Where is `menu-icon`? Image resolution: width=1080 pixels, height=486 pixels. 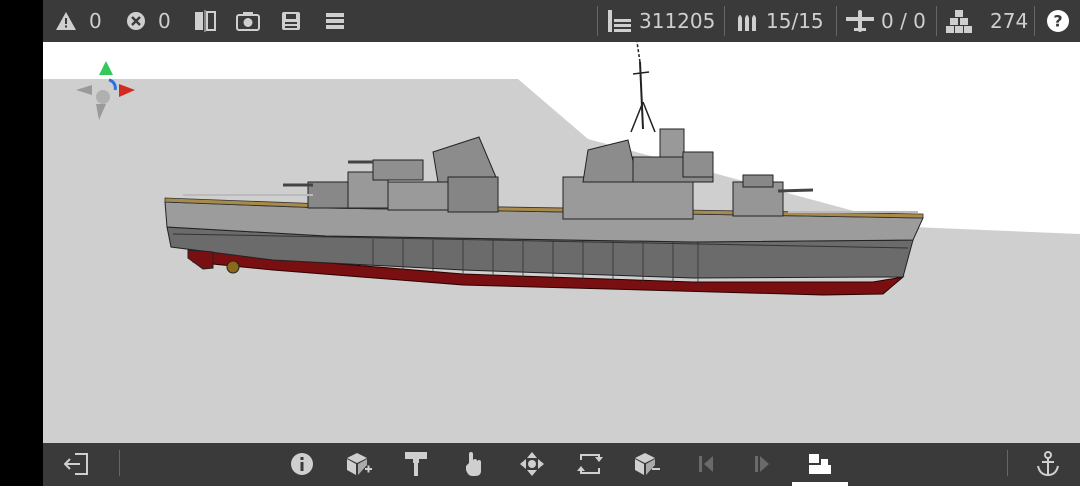
menu-icon is located at coordinates (335, 21).